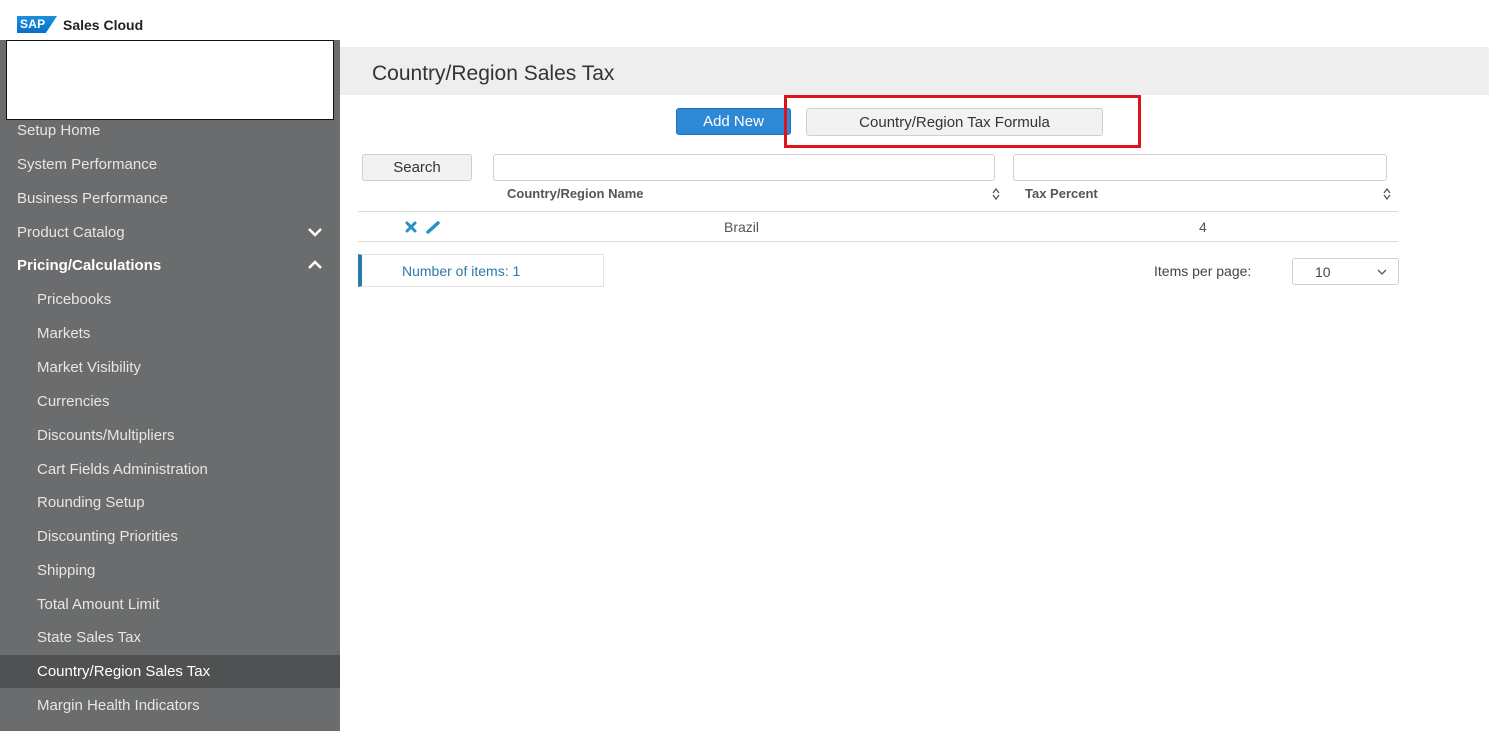  What do you see at coordinates (1323, 271) in the screenshot?
I see `items-per-page-value: 10` at bounding box center [1323, 271].